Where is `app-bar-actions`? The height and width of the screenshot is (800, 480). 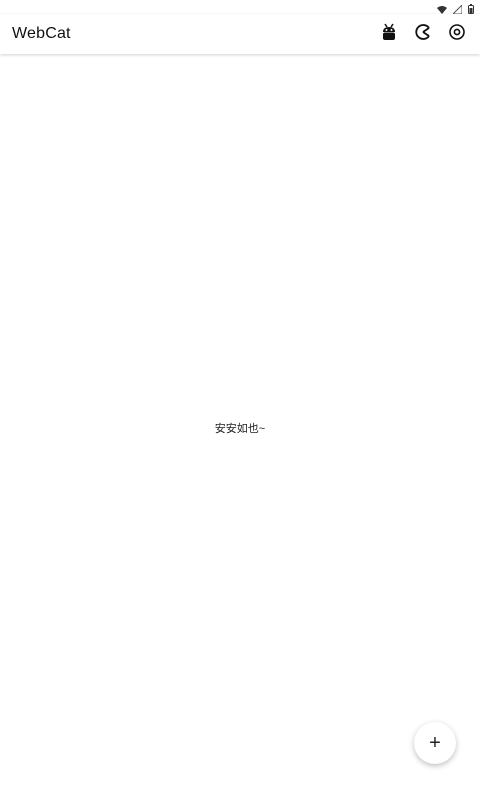 app-bar-actions is located at coordinates (423, 34).